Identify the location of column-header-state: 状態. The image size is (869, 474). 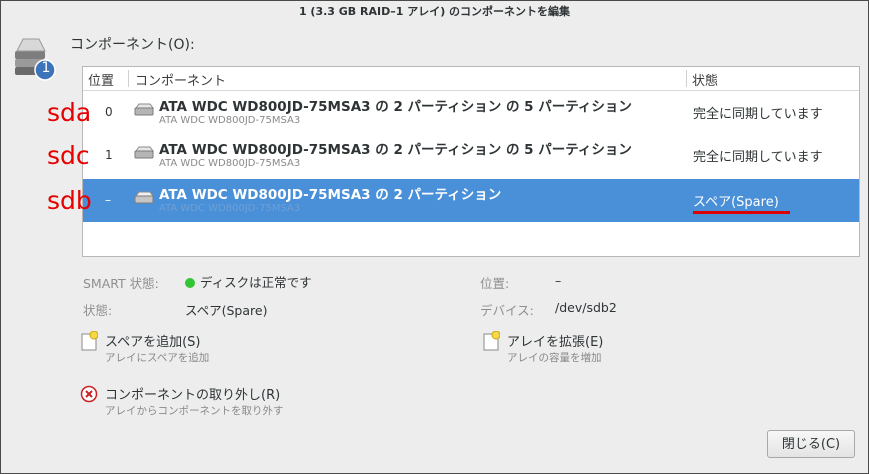
(705, 79).